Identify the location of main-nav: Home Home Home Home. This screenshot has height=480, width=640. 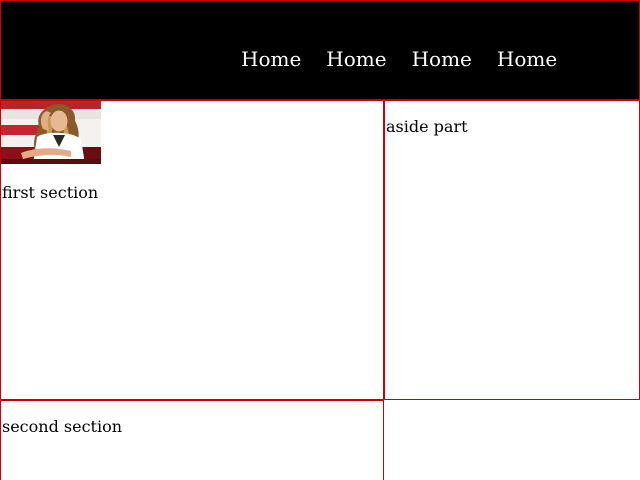
(403, 59).